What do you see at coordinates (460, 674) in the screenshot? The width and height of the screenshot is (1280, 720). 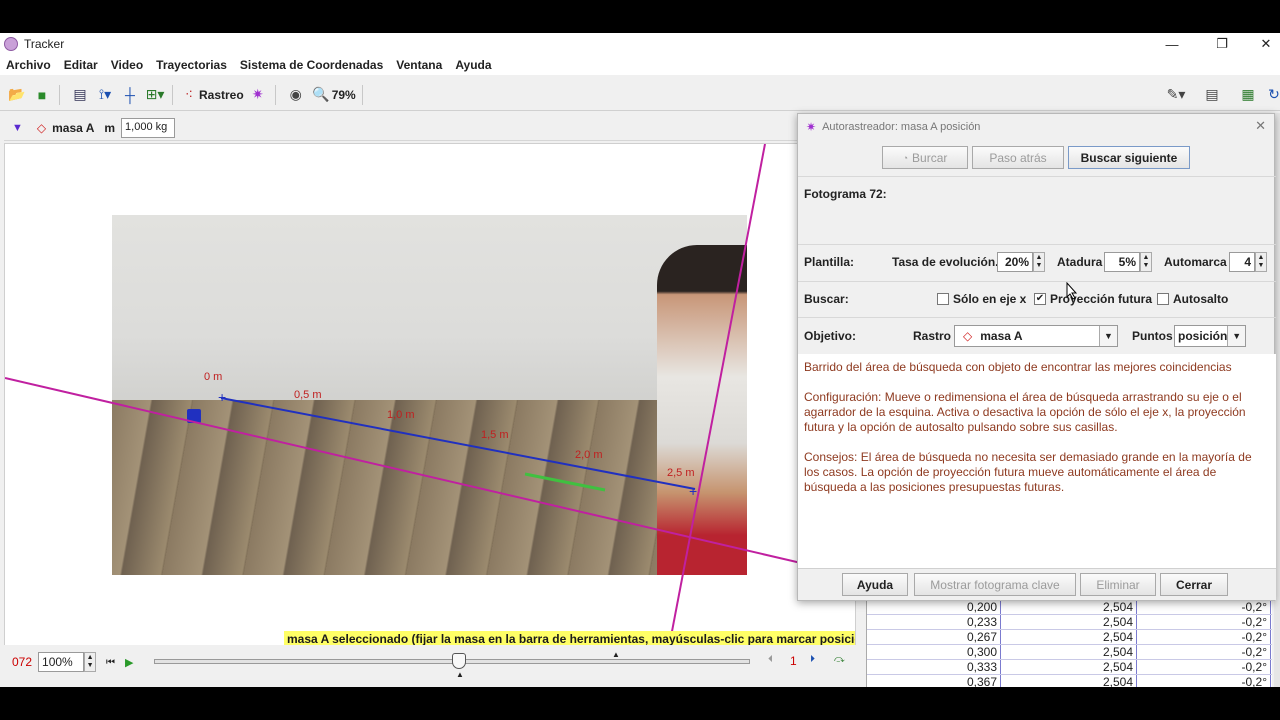 I see `start-marker-icon: ▲` at bounding box center [460, 674].